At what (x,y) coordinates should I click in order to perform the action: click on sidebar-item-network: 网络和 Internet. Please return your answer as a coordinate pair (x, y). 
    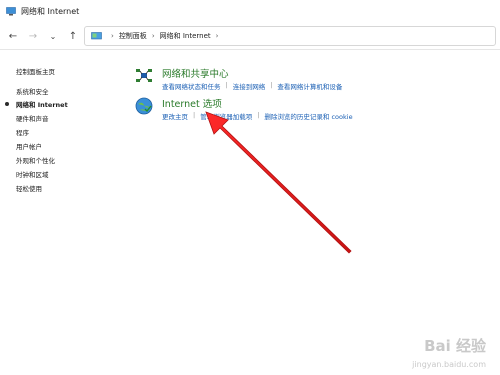
    Looking at the image, I should click on (42, 104).